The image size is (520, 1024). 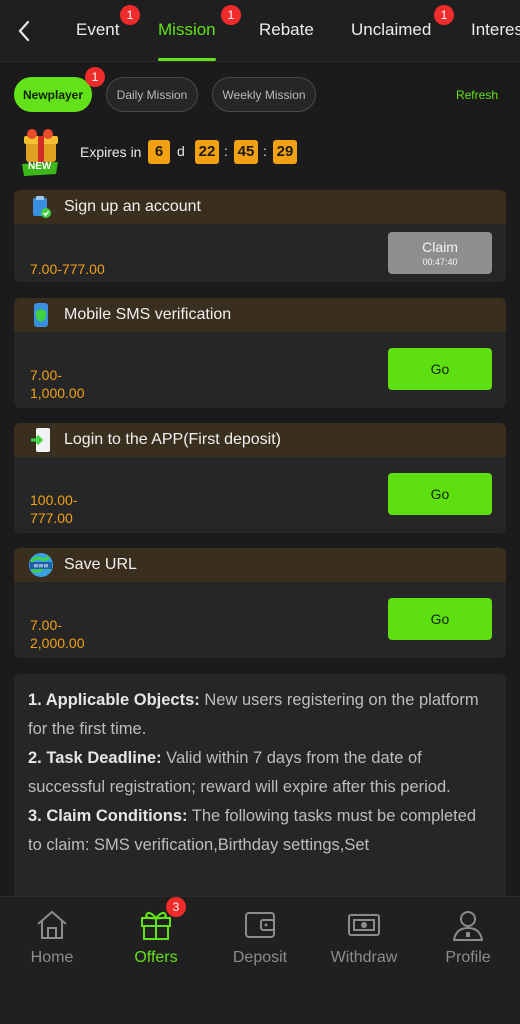 I want to click on user-icon, so click(x=468, y=925).